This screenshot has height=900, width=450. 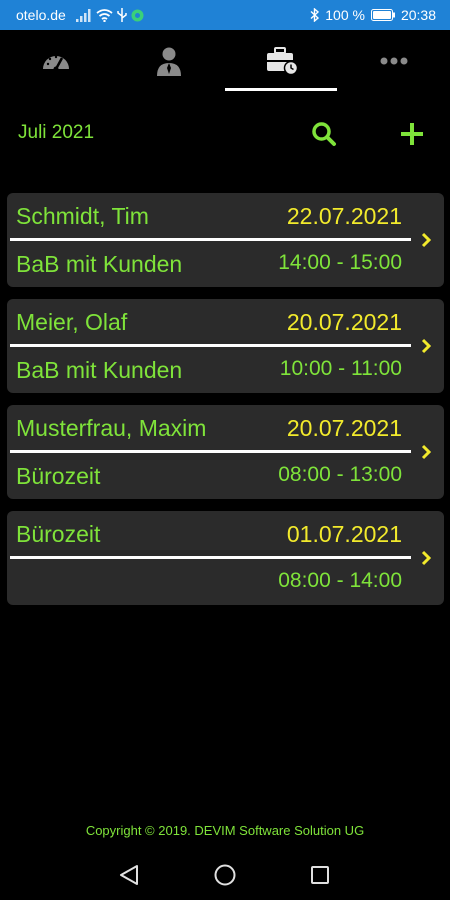 I want to click on briefcase-clock-icon, so click(x=282, y=61).